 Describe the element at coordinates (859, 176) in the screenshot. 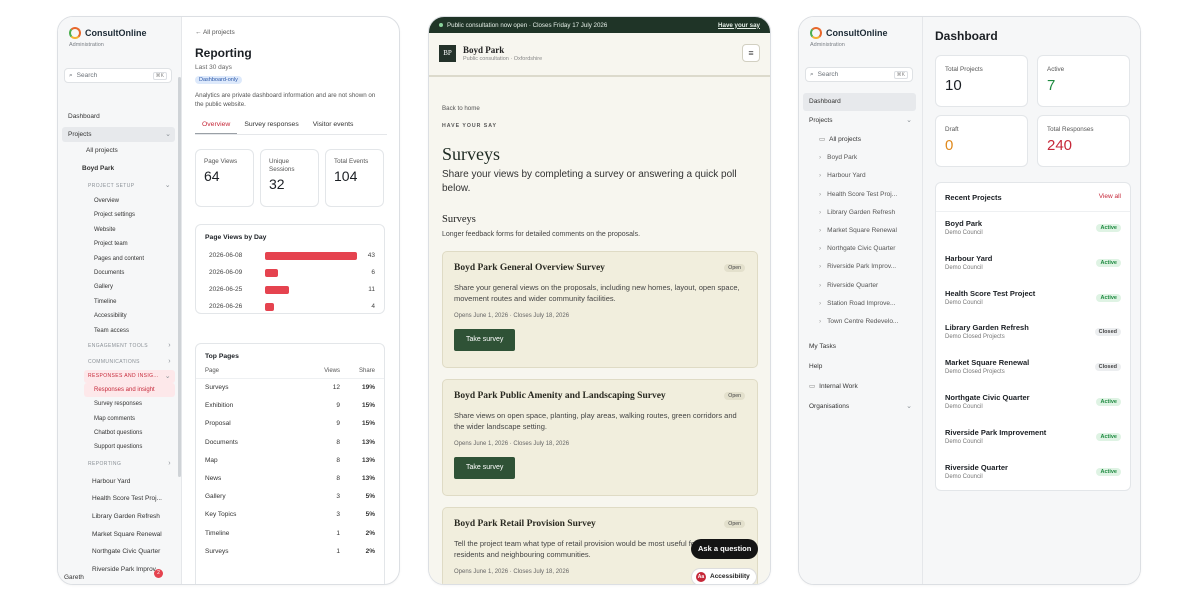

I see `sidebar-item-project: › Harbour Yard` at that location.